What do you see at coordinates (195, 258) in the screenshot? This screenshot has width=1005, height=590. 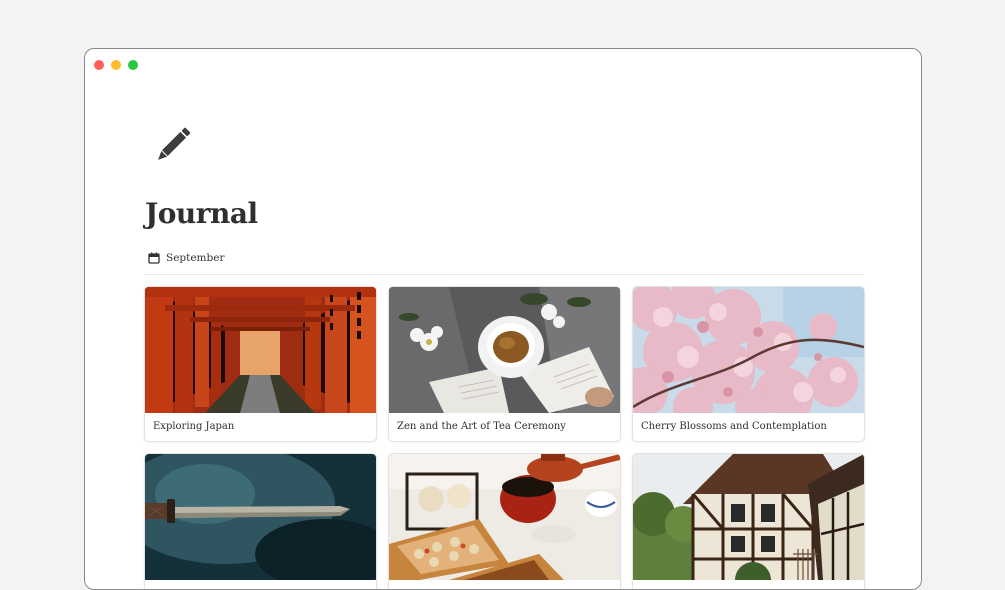 I see `view-tab-label: September` at bounding box center [195, 258].